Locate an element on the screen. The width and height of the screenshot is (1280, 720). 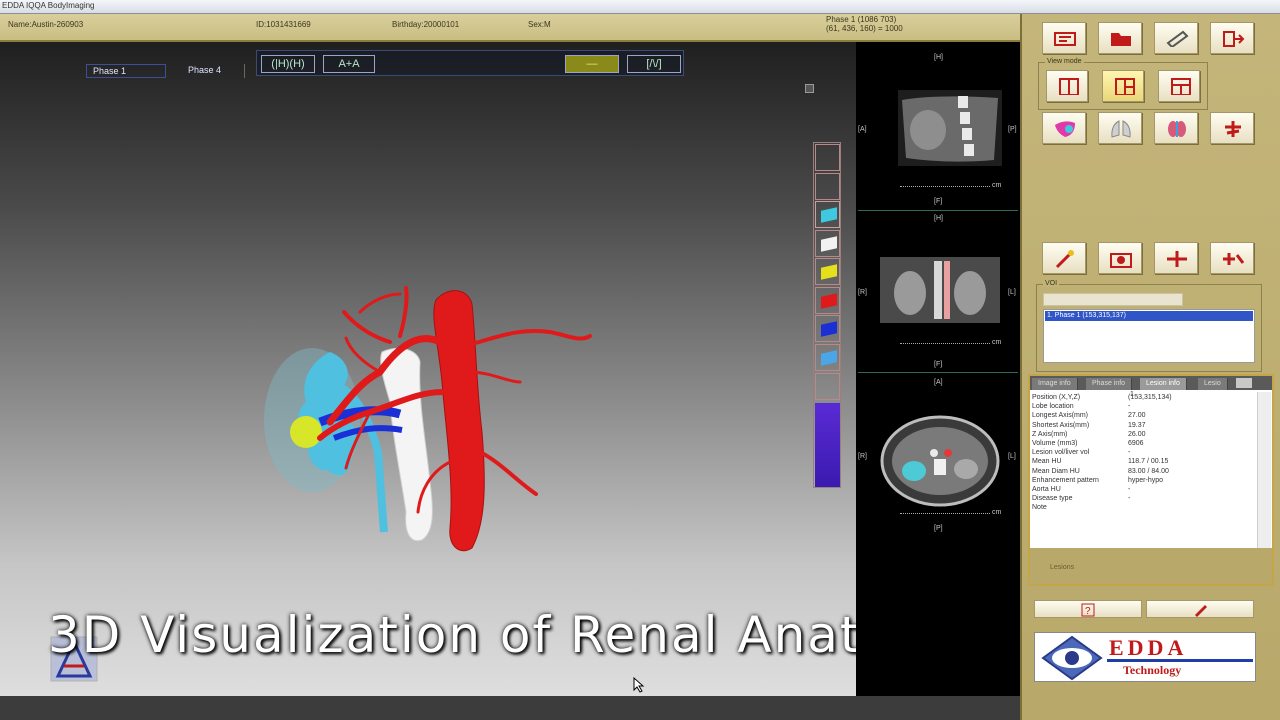
settings-icon is located at coordinates (1201, 611).